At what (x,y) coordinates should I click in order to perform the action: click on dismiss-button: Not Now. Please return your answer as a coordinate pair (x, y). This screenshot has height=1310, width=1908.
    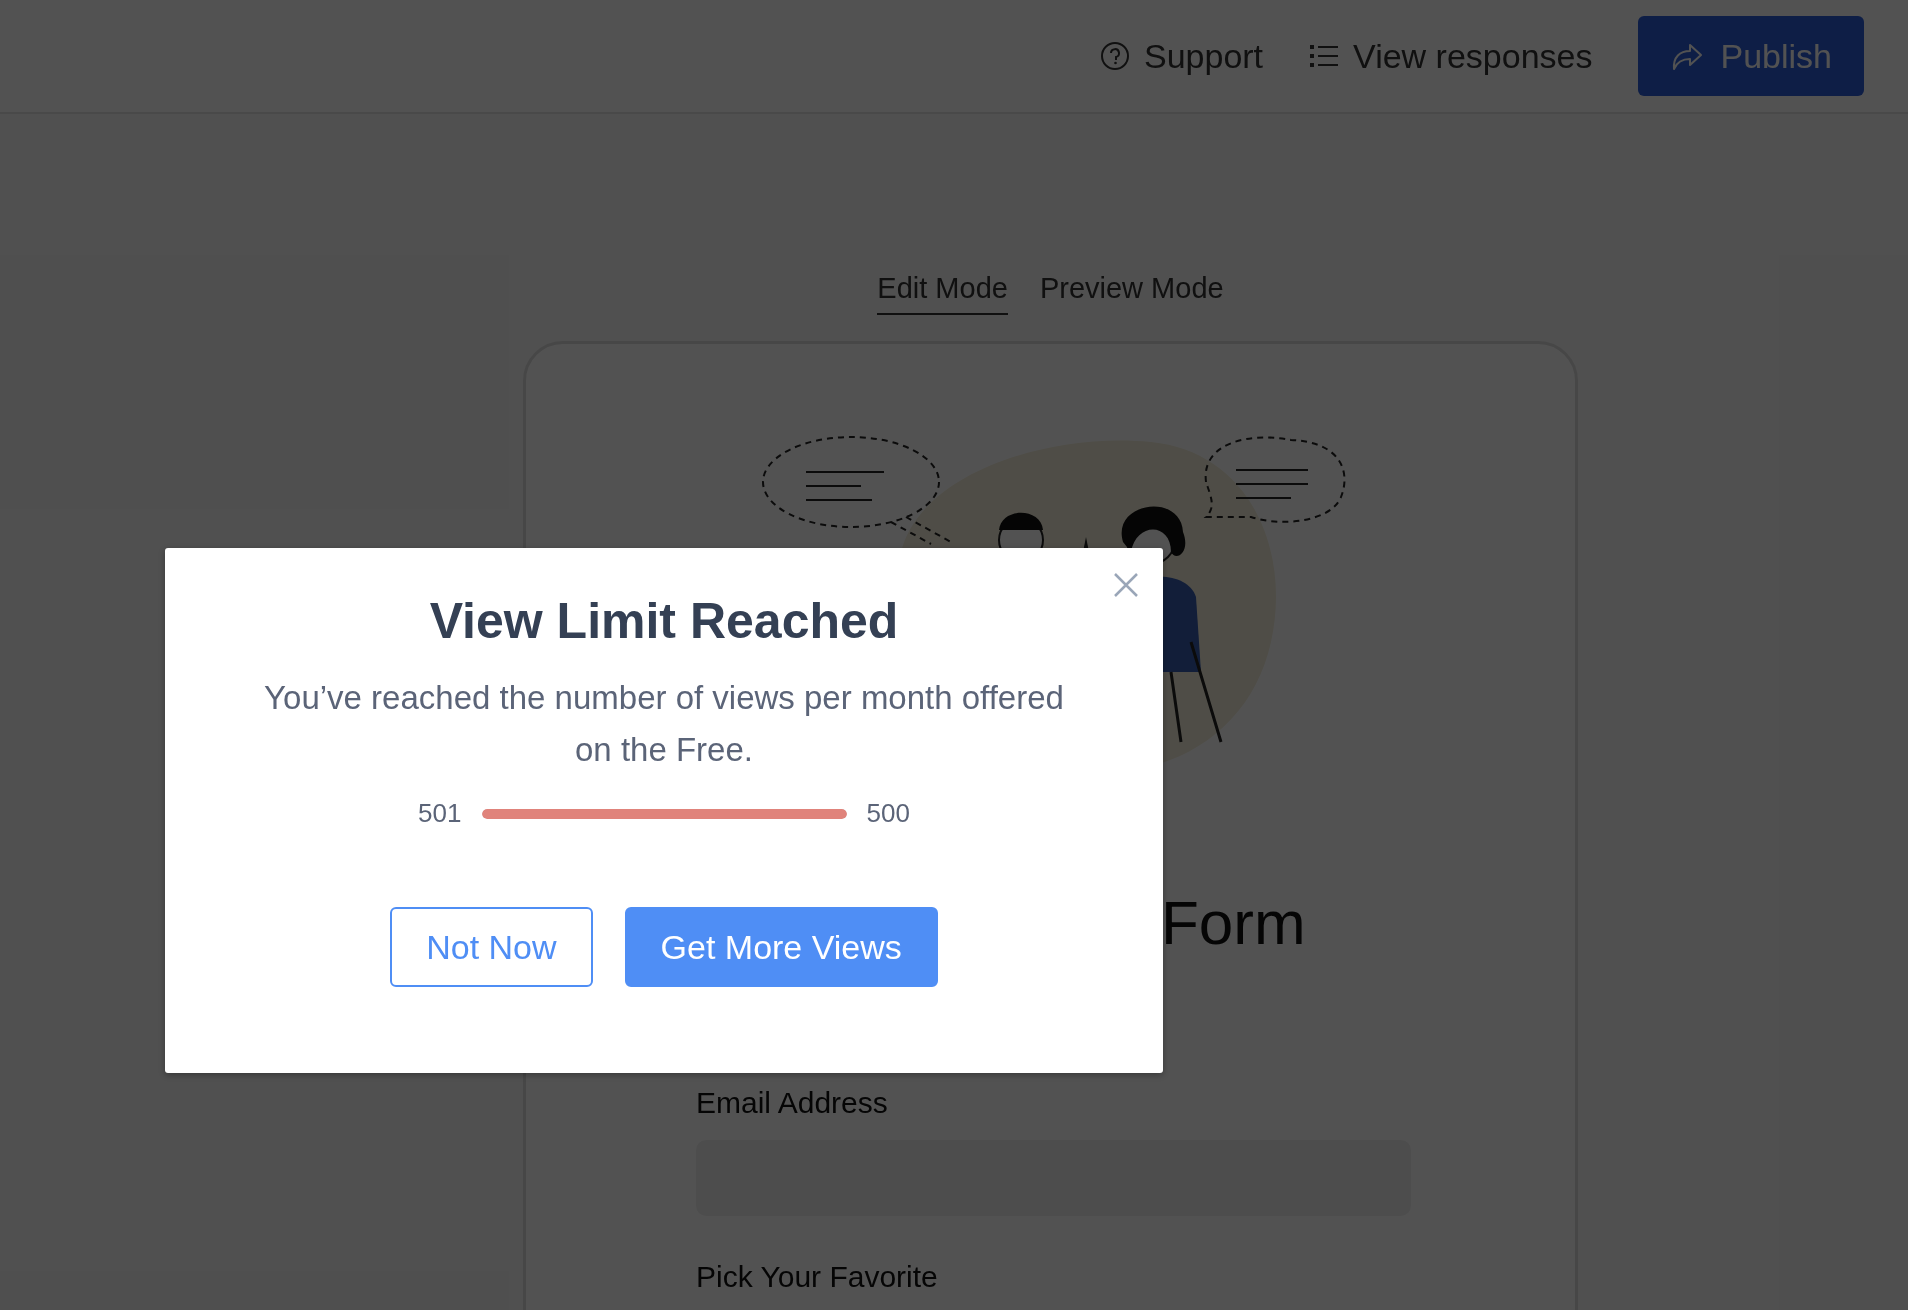
    Looking at the image, I should click on (491, 947).